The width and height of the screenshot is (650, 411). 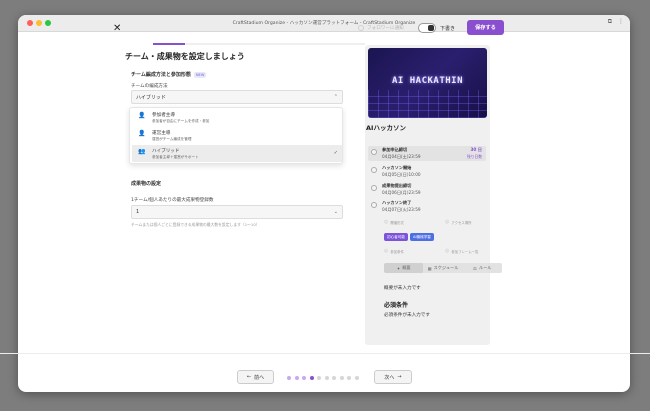 I want to click on titlebar-icons: ⧉ ⋮, so click(x=616, y=22).